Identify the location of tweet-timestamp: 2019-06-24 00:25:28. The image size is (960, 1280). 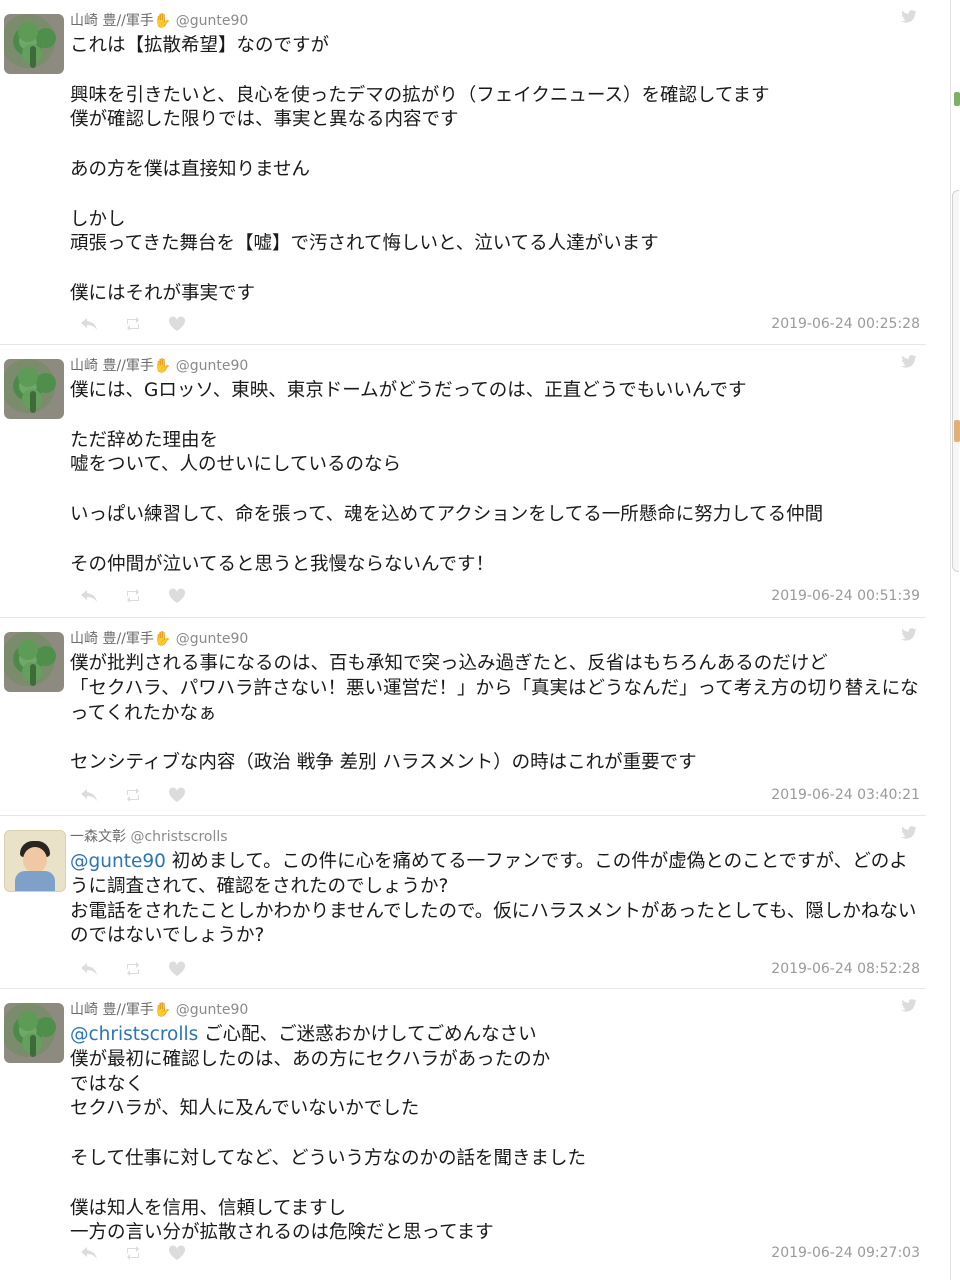
(845, 324).